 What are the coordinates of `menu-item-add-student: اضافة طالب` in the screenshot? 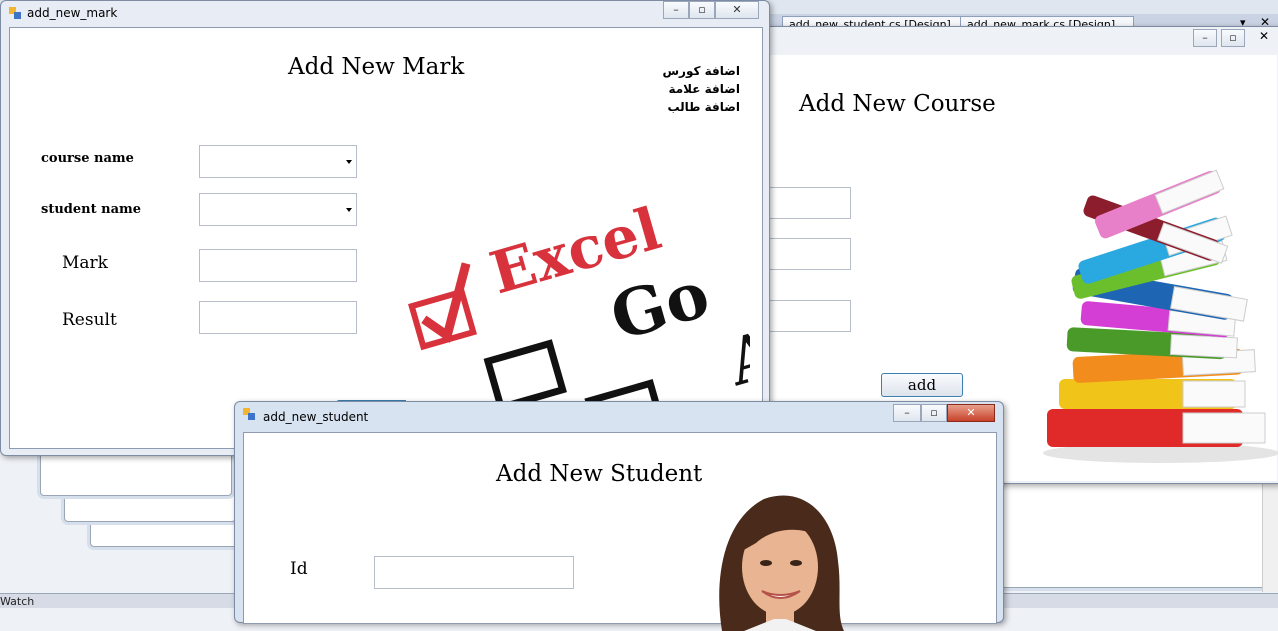 It's located at (686, 107).